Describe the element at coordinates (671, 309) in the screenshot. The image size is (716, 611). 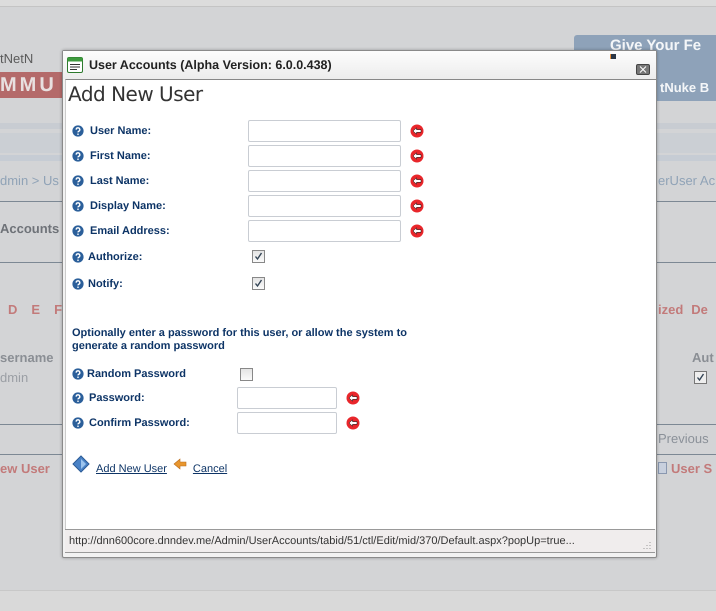
I see `filter-link: ized` at that location.